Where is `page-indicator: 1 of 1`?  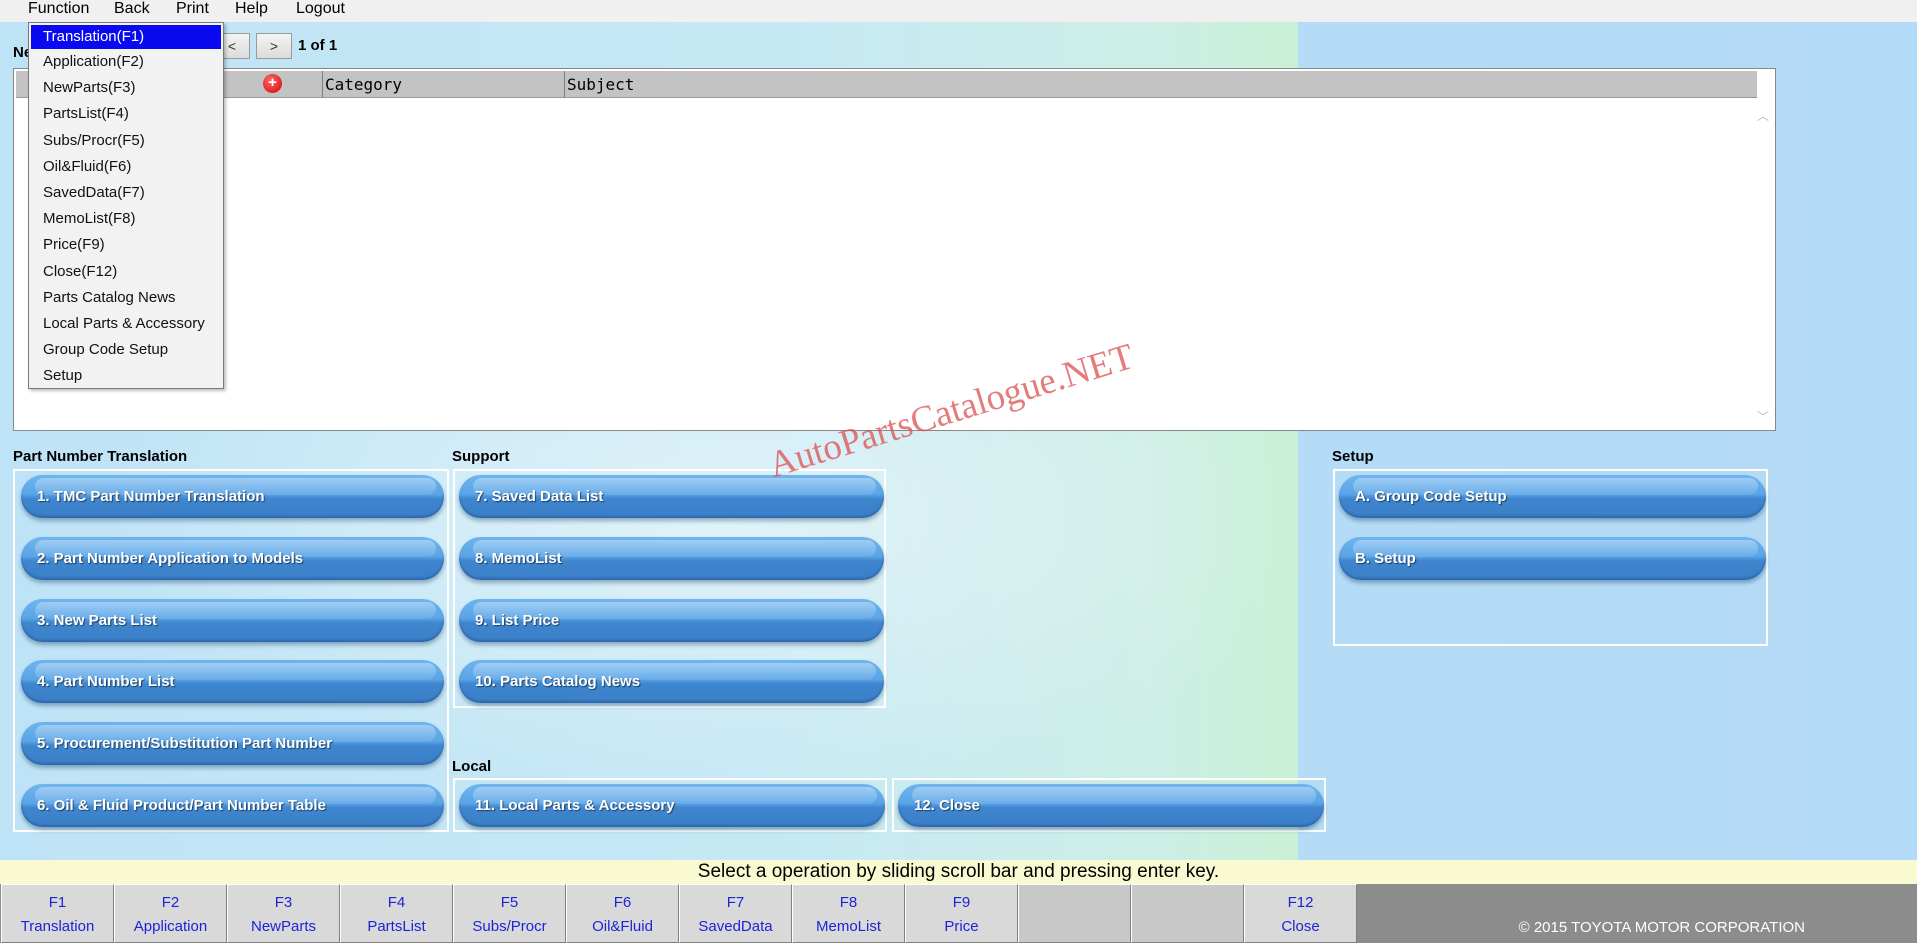 page-indicator: 1 of 1 is located at coordinates (318, 45).